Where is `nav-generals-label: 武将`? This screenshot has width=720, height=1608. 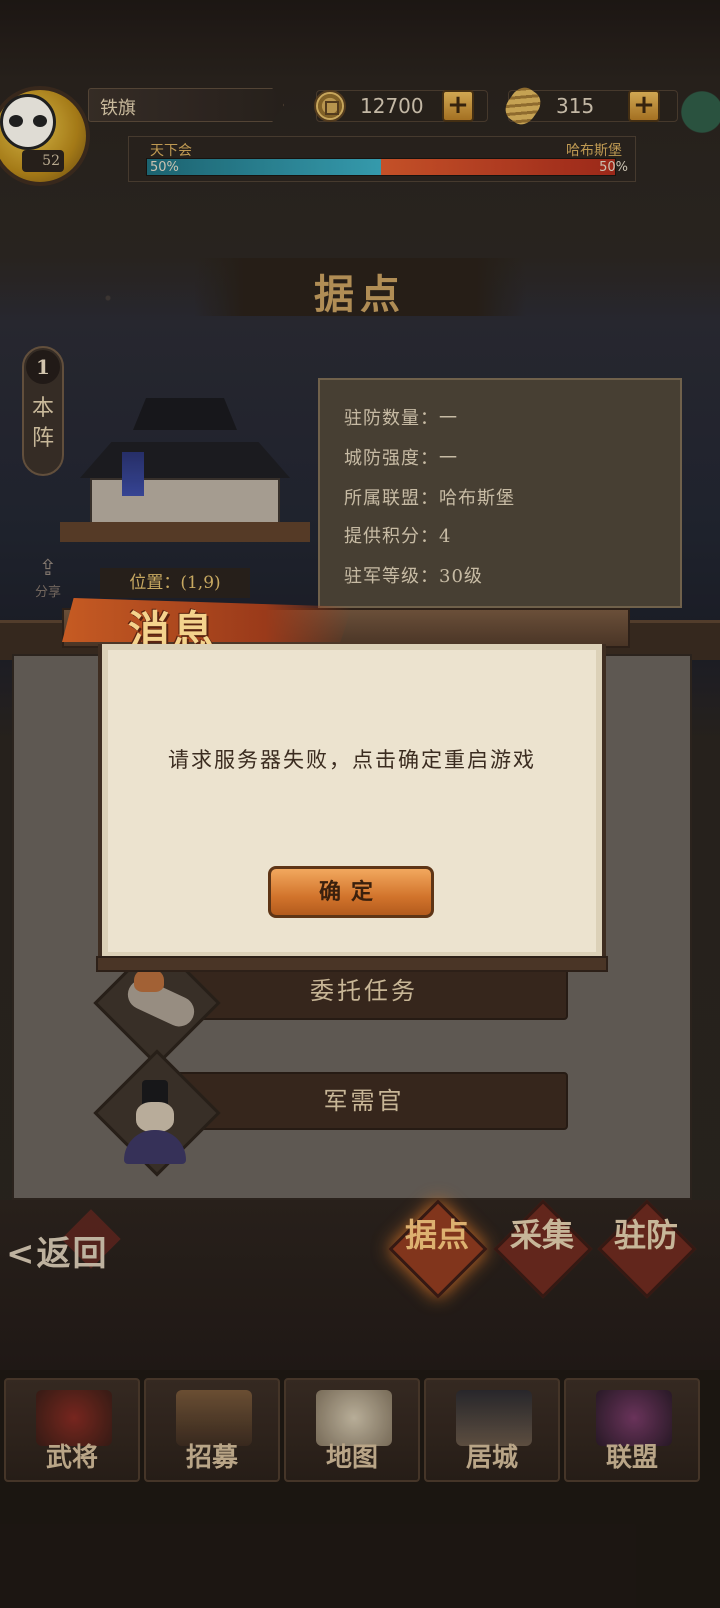
nav-generals-label: 武将 is located at coordinates (71, 1458).